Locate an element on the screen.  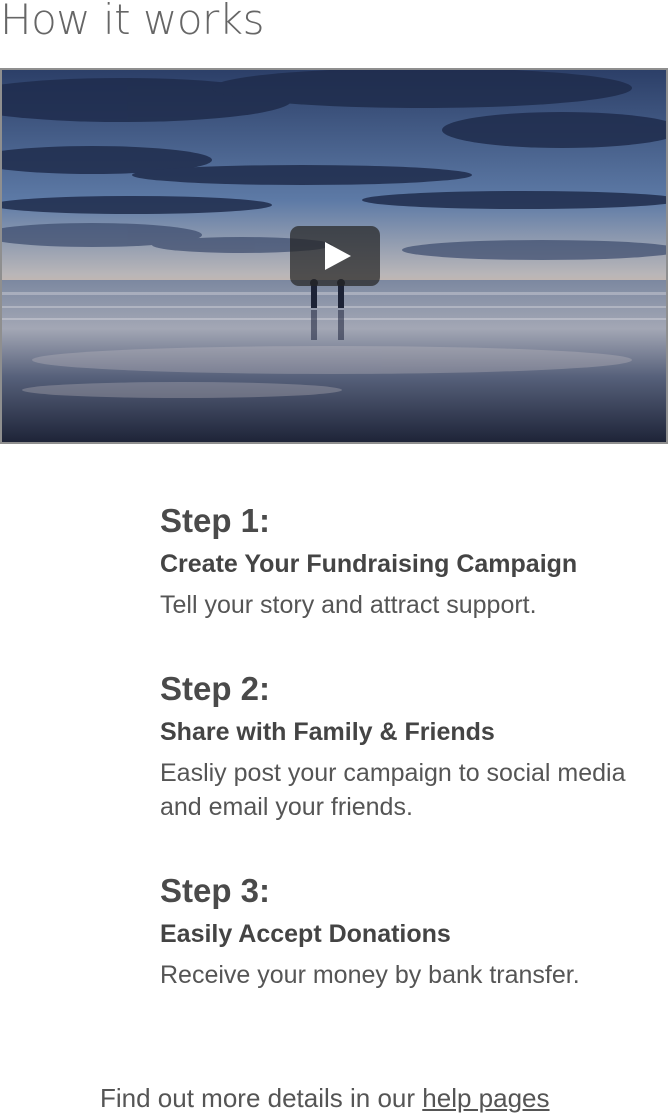
step-description: Receive your money by bank transfer. is located at coordinates (370, 975).